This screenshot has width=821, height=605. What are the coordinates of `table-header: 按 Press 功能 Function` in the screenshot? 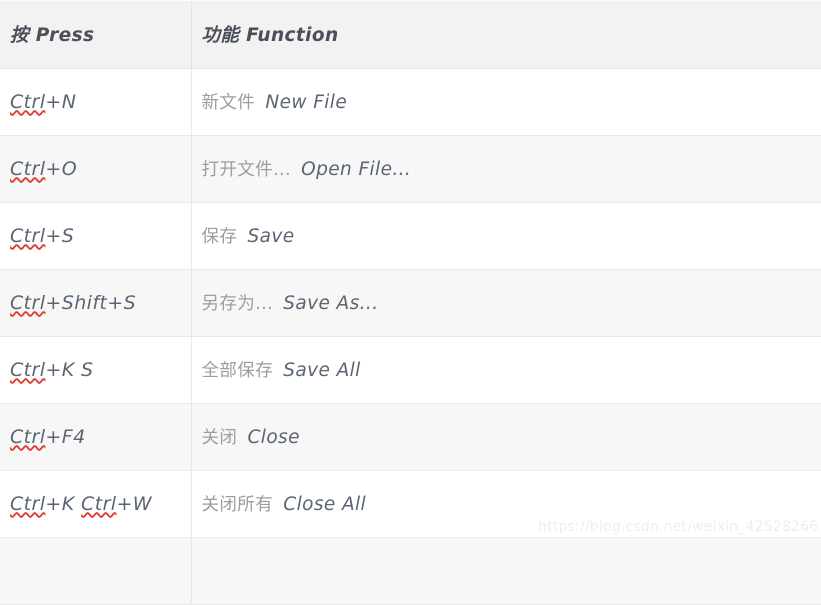 It's located at (410, 34).